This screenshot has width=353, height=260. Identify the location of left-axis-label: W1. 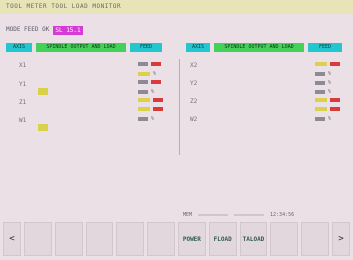
(23, 120).